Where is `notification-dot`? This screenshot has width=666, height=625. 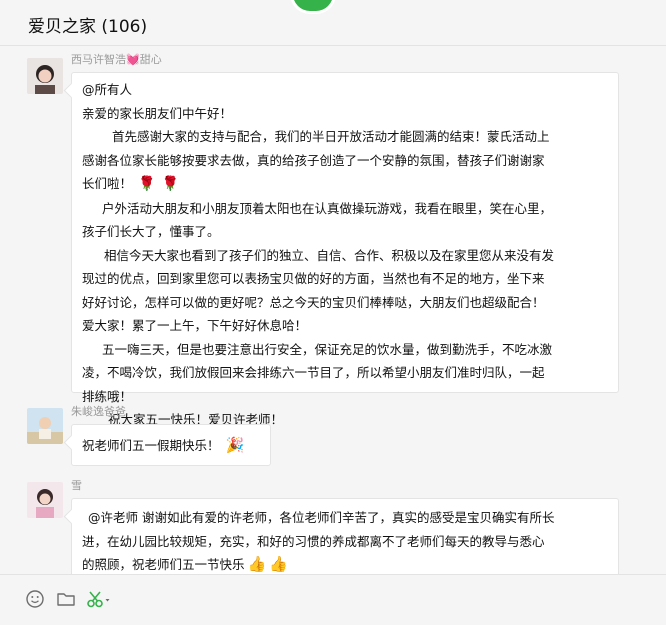 notification-dot is located at coordinates (313, 7).